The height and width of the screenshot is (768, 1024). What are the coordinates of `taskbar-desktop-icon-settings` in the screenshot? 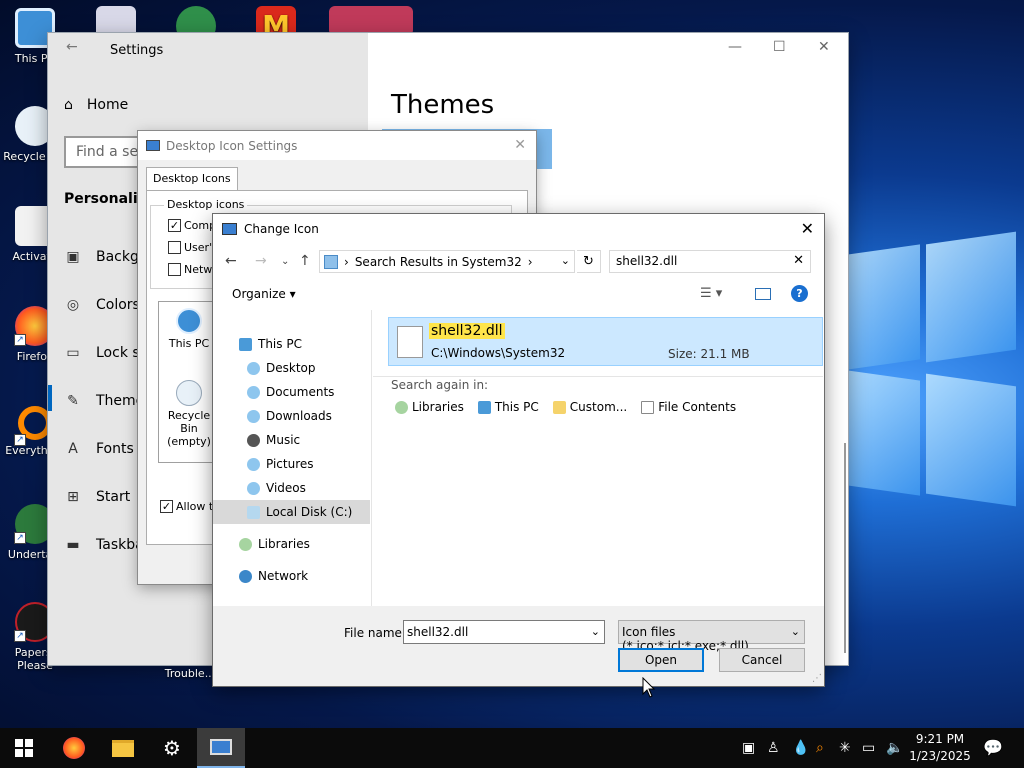 It's located at (221, 748).